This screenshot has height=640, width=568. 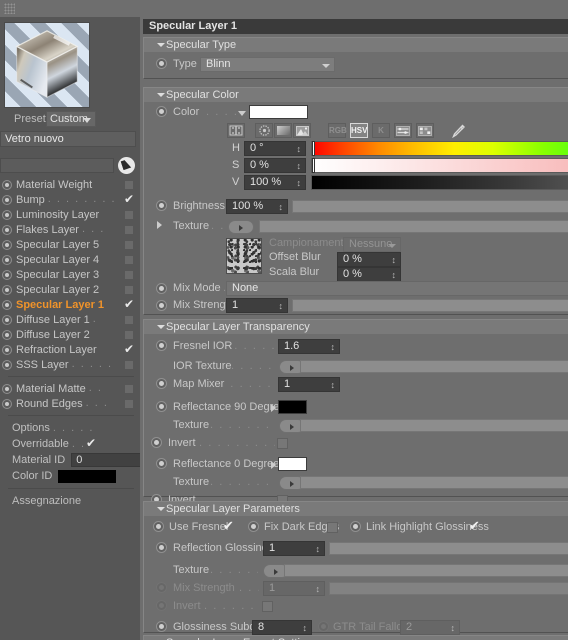 What do you see at coordinates (403, 130) in the screenshot?
I see `sliders-icon` at bounding box center [403, 130].